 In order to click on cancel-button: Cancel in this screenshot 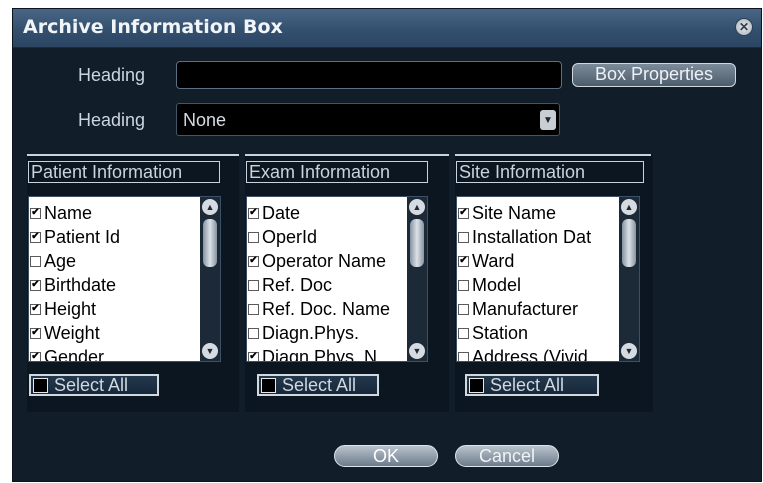, I will do `click(507, 456)`.